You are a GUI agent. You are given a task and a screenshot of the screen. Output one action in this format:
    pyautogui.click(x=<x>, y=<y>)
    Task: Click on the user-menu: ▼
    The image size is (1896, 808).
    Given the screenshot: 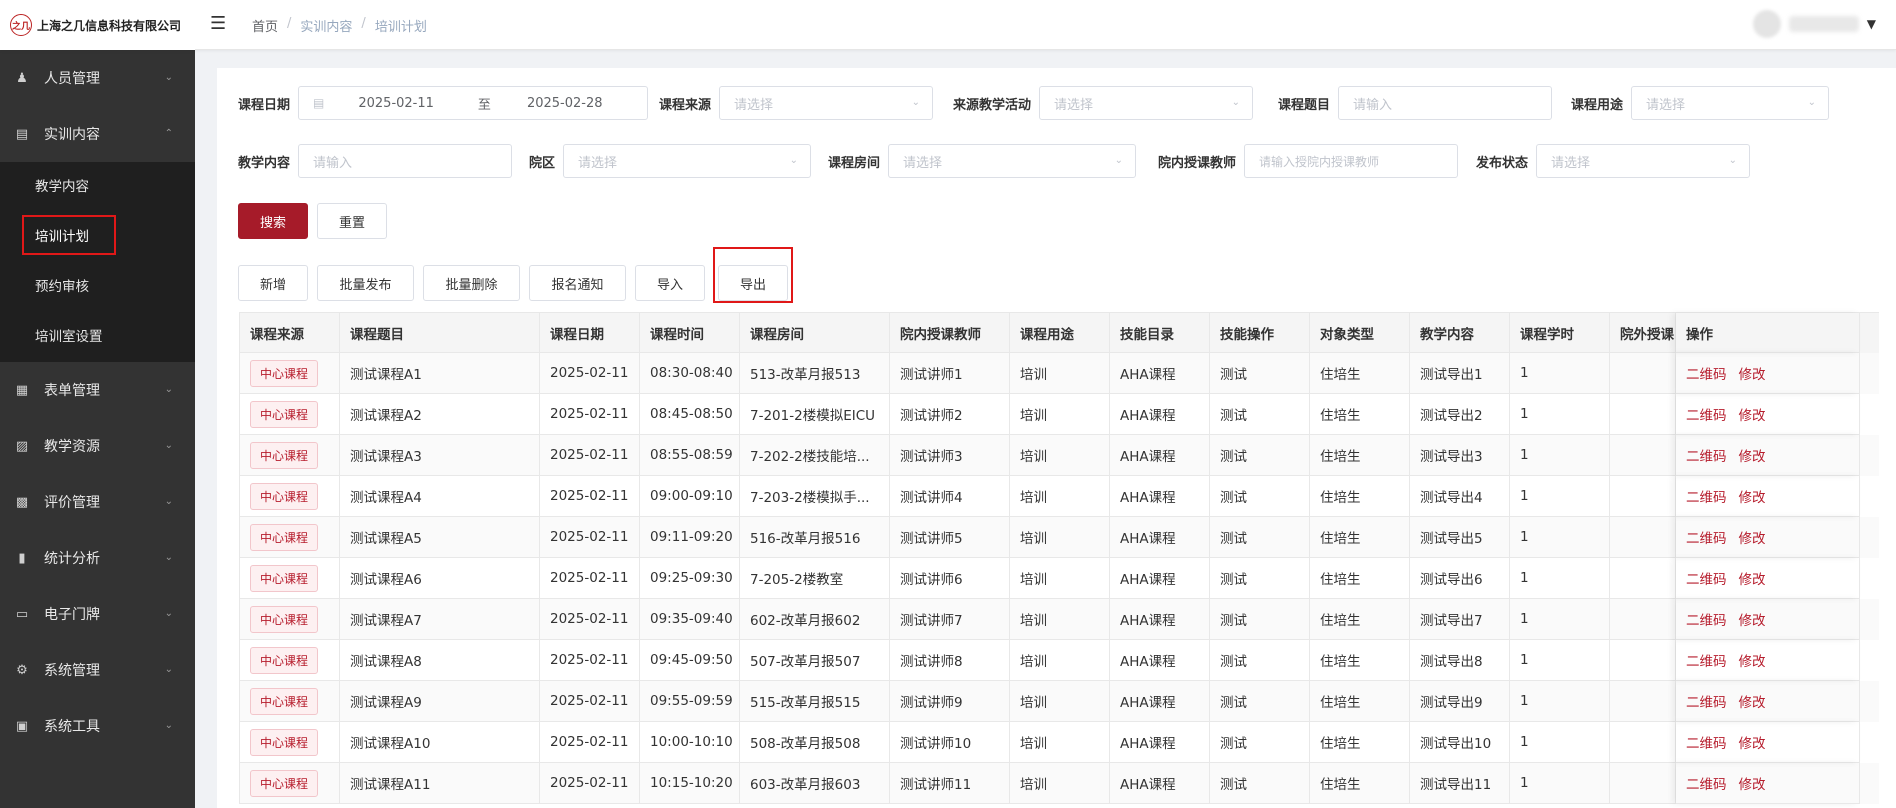 What is the action you would take?
    pyautogui.click(x=1814, y=24)
    